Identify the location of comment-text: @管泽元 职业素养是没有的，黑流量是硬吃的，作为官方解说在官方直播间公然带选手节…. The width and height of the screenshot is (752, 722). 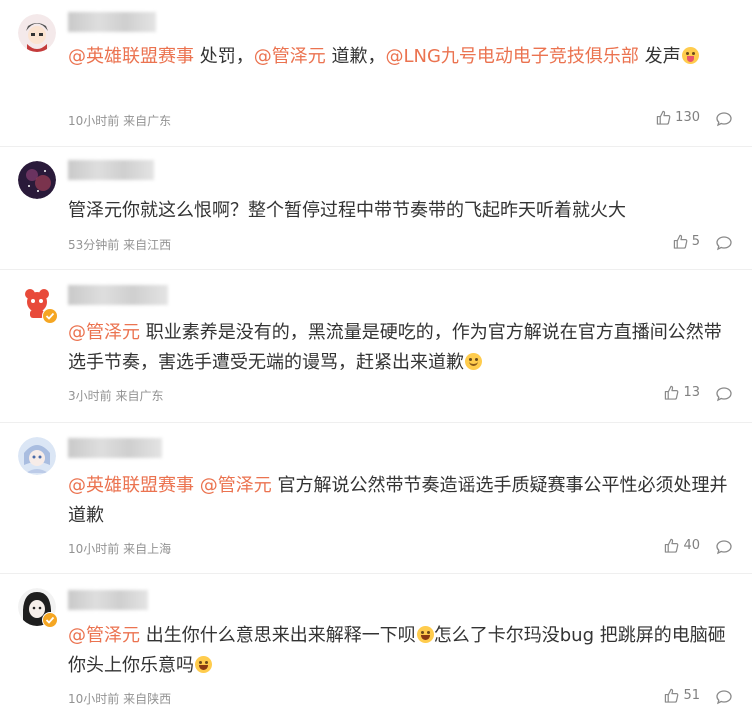
(395, 347).